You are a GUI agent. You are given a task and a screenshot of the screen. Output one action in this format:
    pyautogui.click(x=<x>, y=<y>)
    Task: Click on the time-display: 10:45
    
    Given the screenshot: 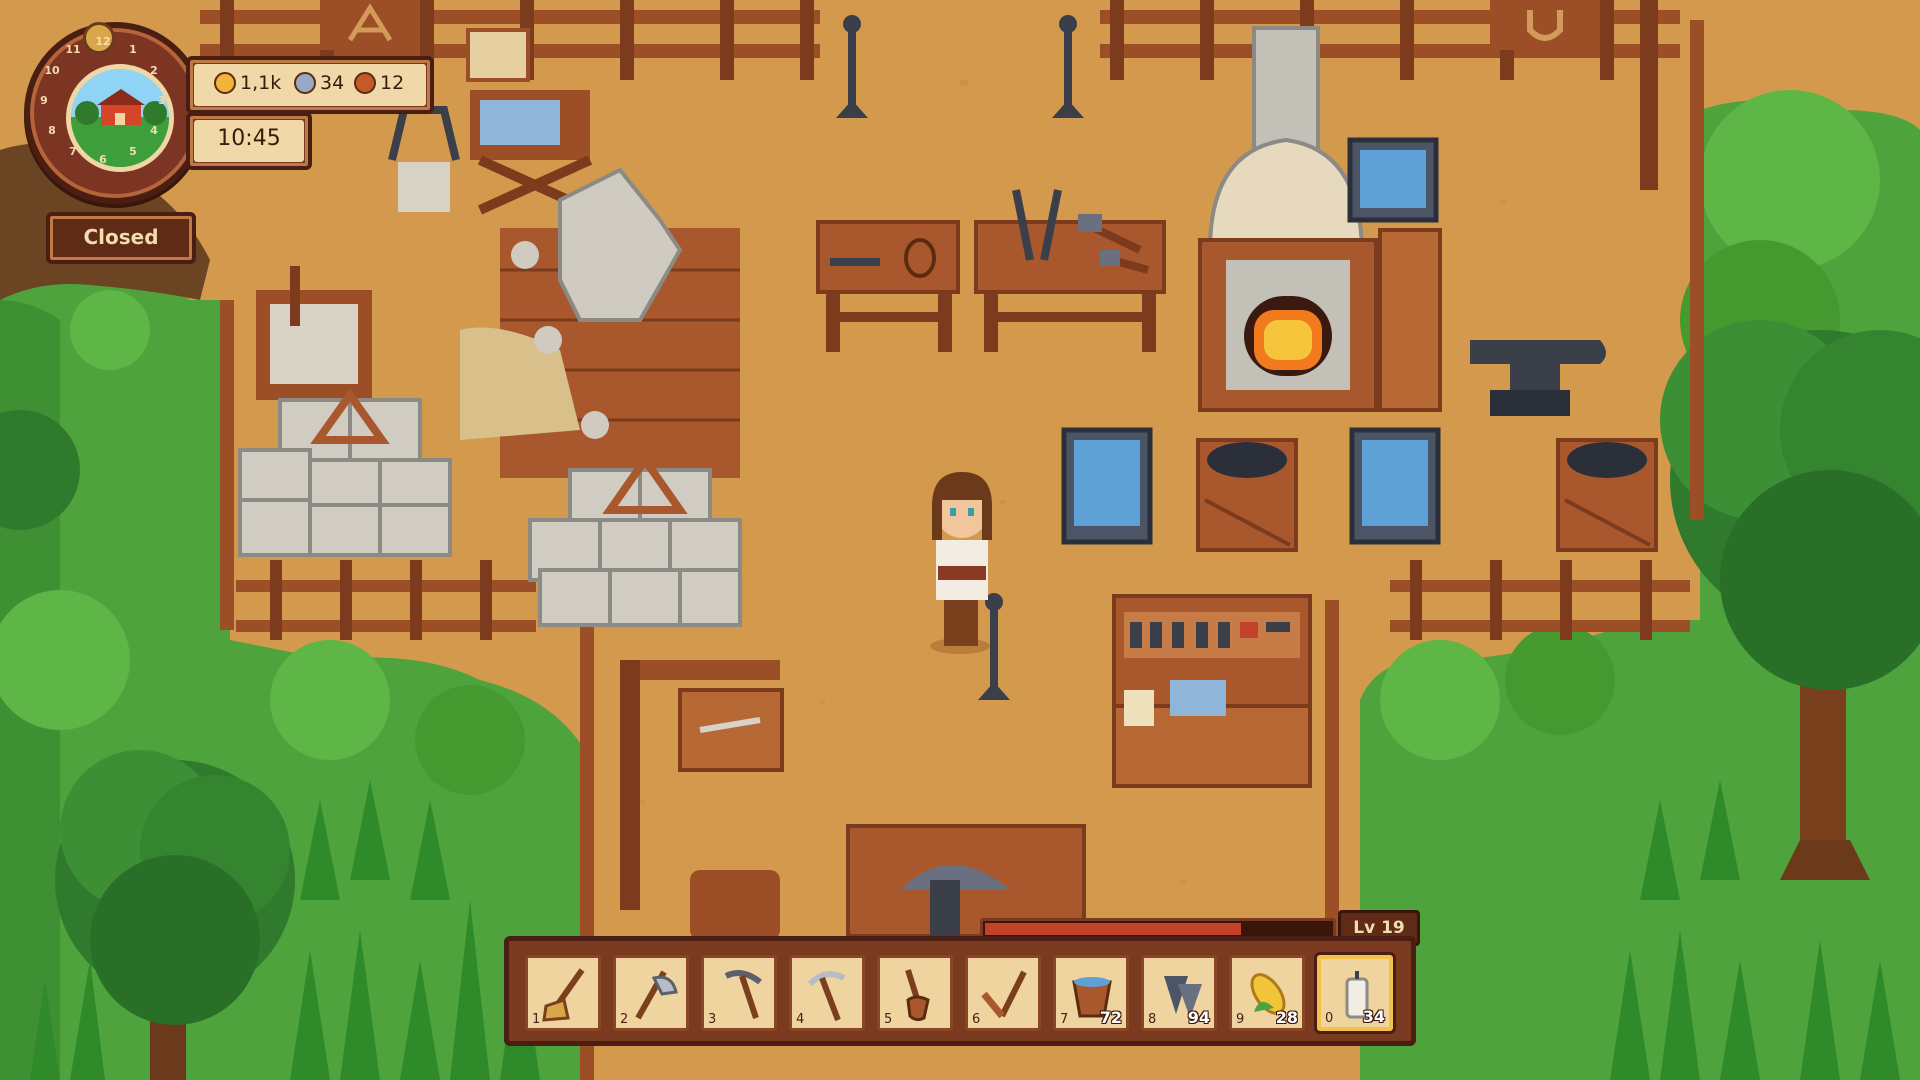 What is the action you would take?
    pyautogui.click(x=249, y=138)
    